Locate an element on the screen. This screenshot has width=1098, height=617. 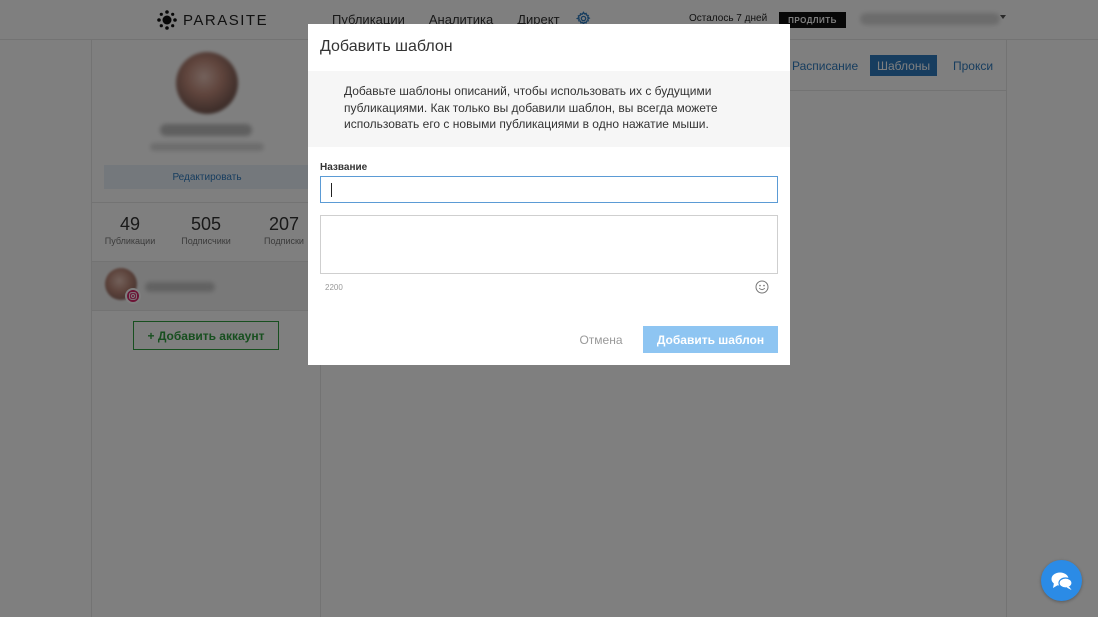
text-cursor is located at coordinates (331, 190).